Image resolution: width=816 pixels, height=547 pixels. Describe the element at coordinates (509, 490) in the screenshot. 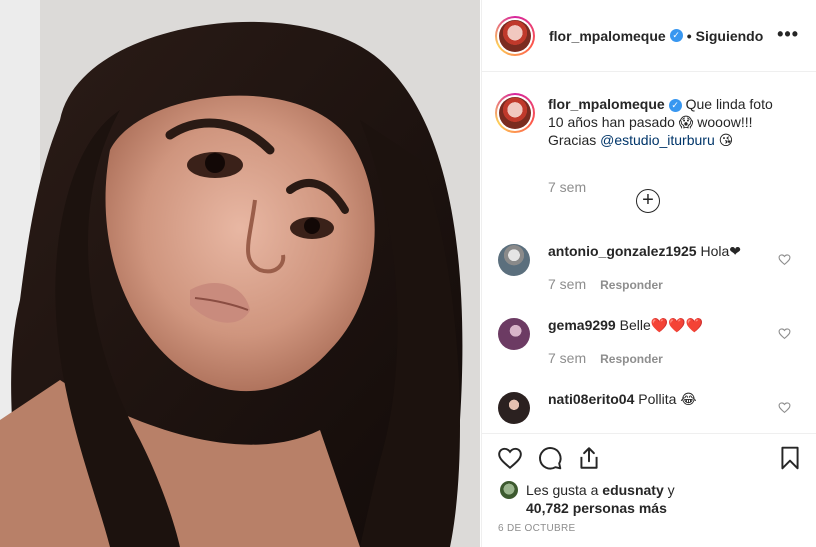

I see `liker-avatar` at that location.